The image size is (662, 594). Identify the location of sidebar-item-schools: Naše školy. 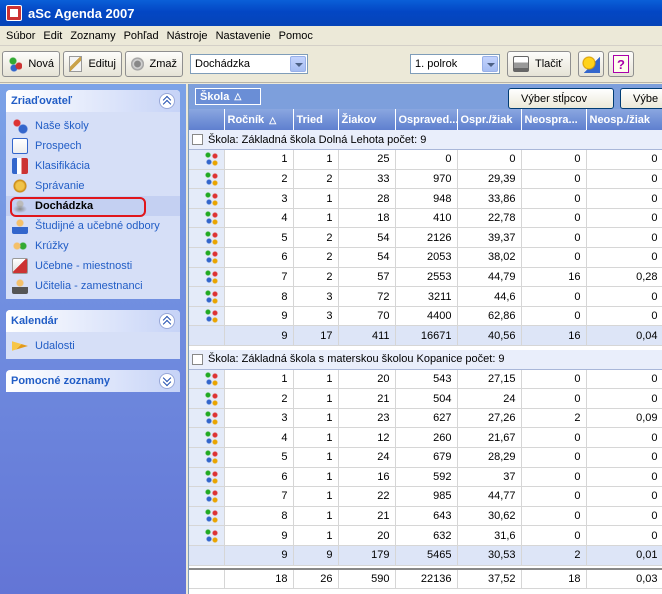
(93, 126).